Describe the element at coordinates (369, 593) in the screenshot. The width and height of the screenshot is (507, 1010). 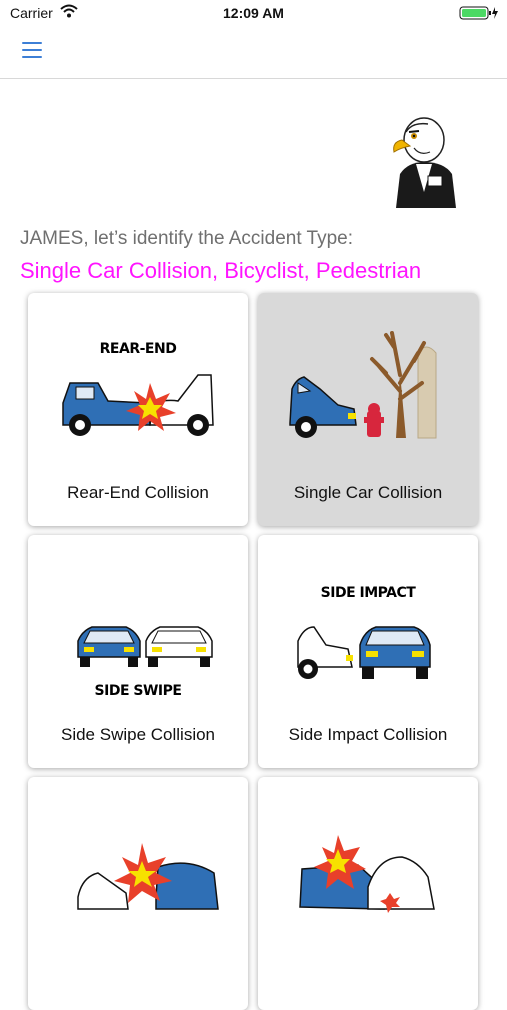
I see `side-impact-caption: SIDE IMPACT` at that location.